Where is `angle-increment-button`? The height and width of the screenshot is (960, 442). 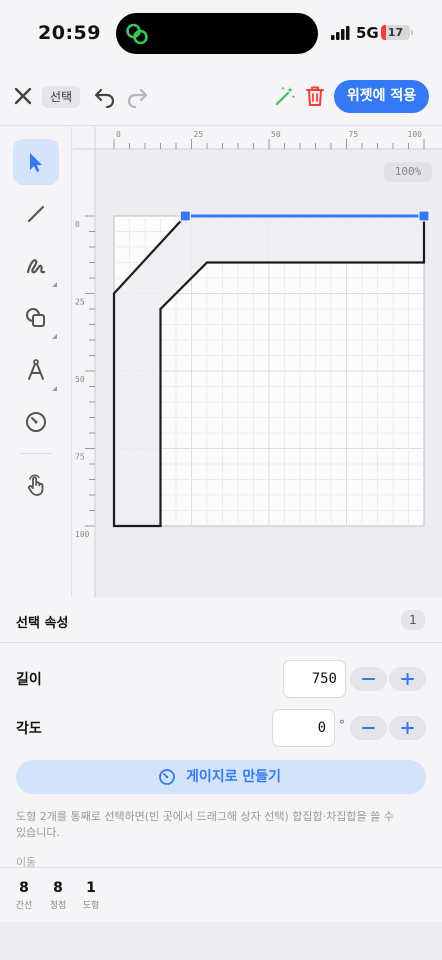
angle-increment-button is located at coordinates (407, 728).